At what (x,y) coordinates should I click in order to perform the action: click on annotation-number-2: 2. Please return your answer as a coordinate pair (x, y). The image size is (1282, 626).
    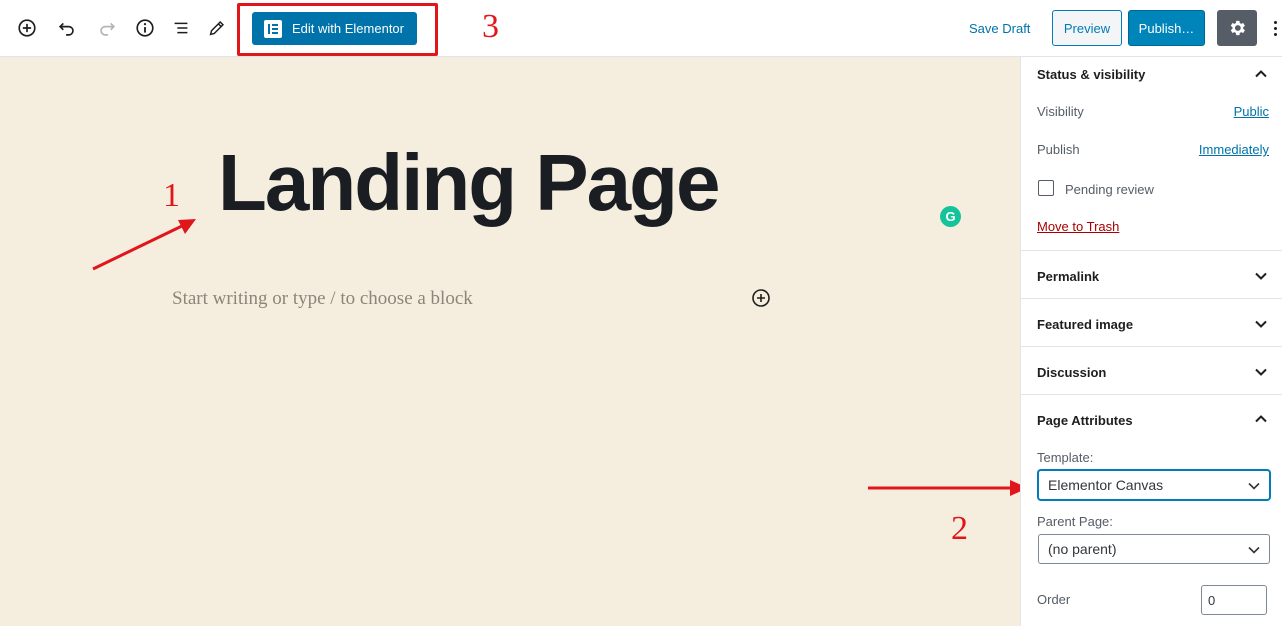
    Looking at the image, I should click on (959, 528).